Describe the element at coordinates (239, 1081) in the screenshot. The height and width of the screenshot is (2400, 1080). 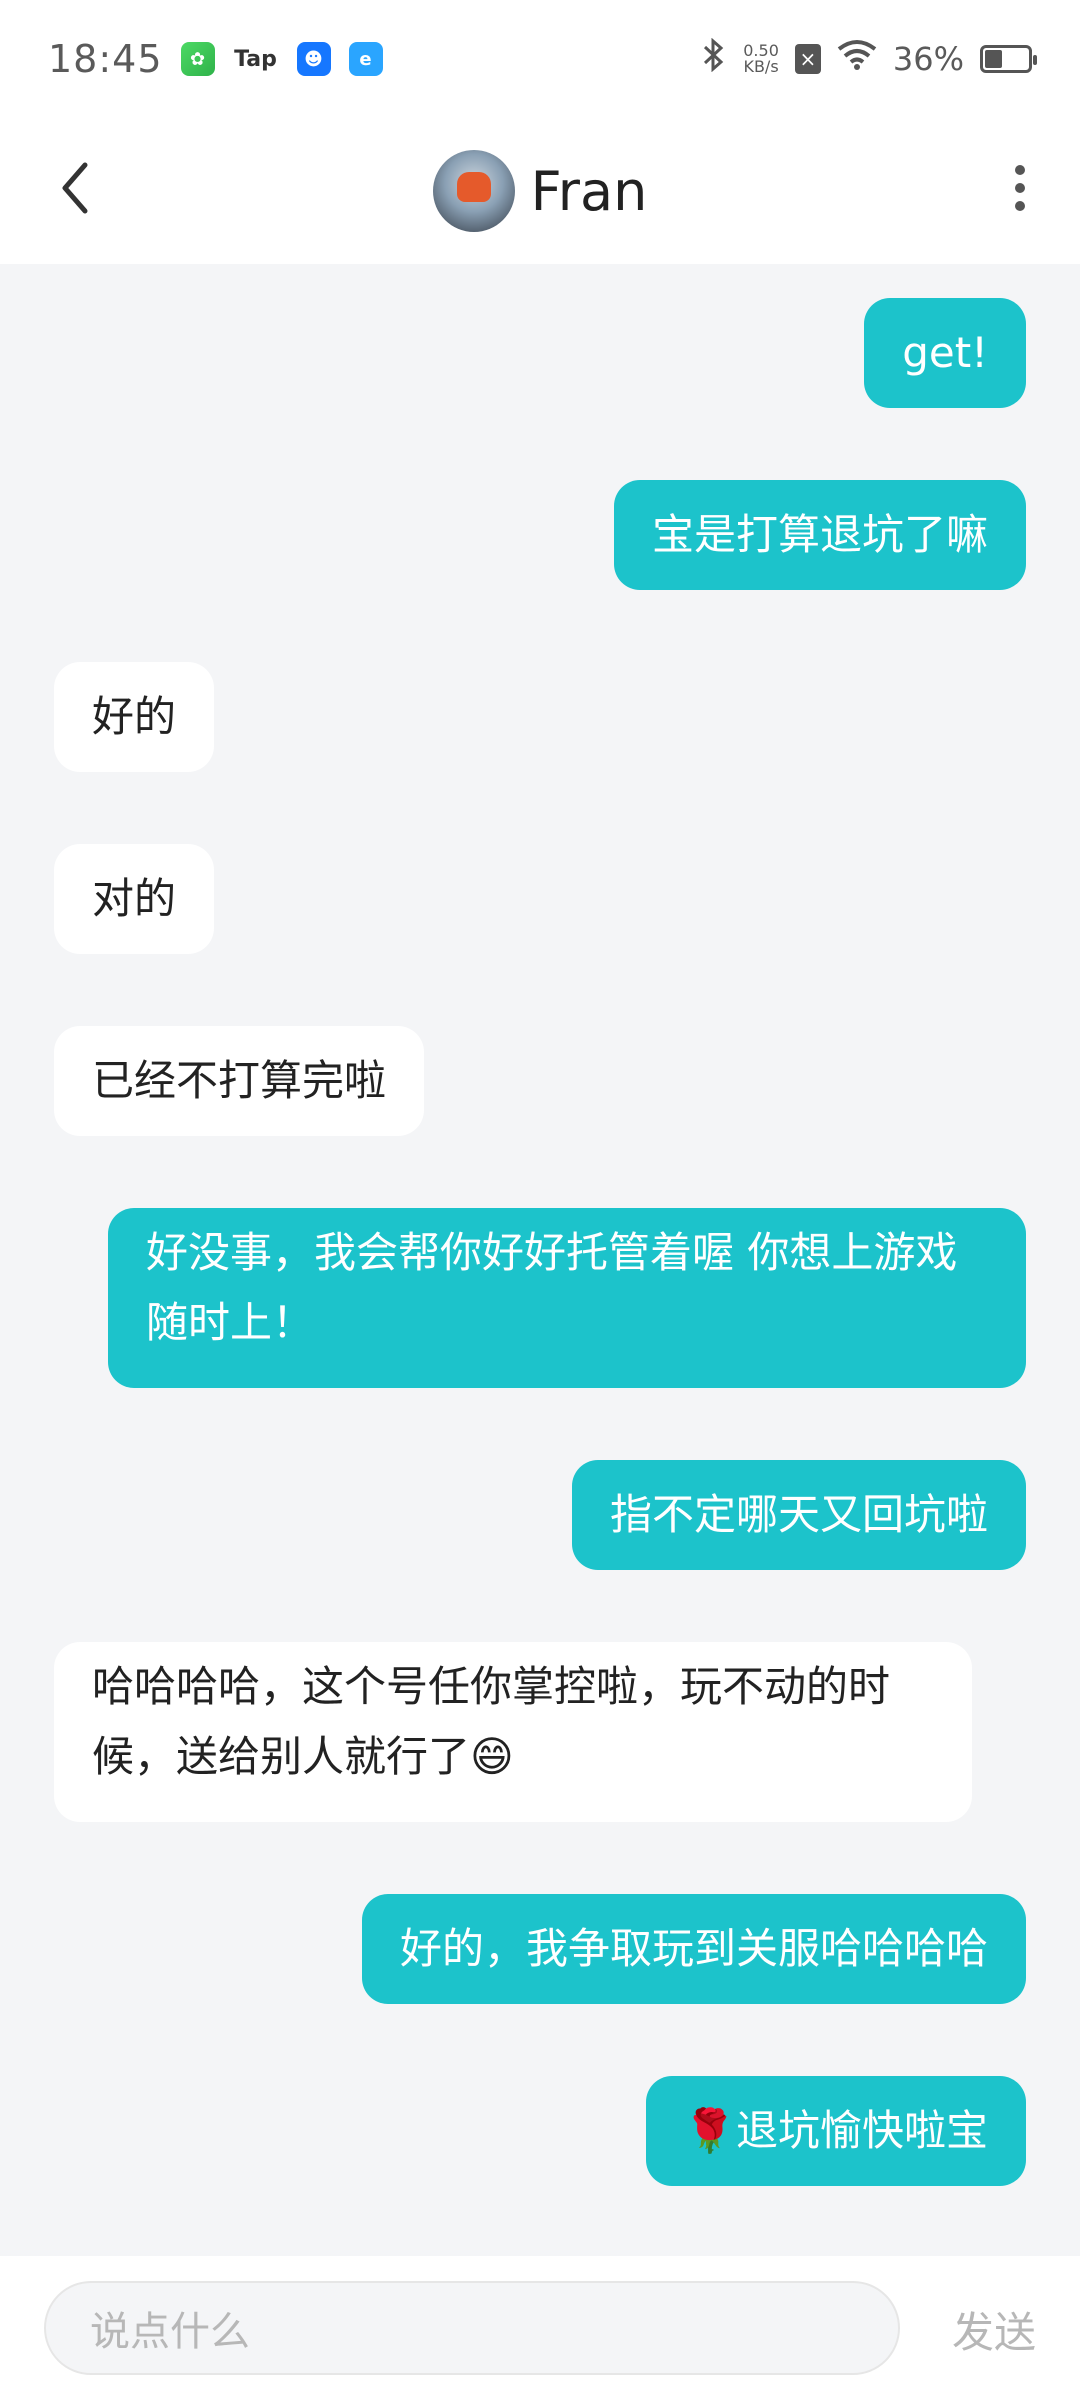
I see `message-bubble-incoming: 已经不打算完啦` at that location.